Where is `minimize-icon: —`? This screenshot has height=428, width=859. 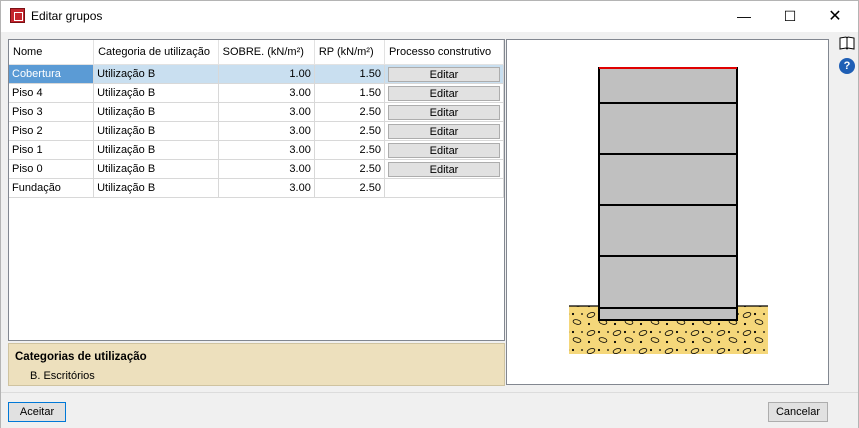 minimize-icon: — is located at coordinates (744, 16).